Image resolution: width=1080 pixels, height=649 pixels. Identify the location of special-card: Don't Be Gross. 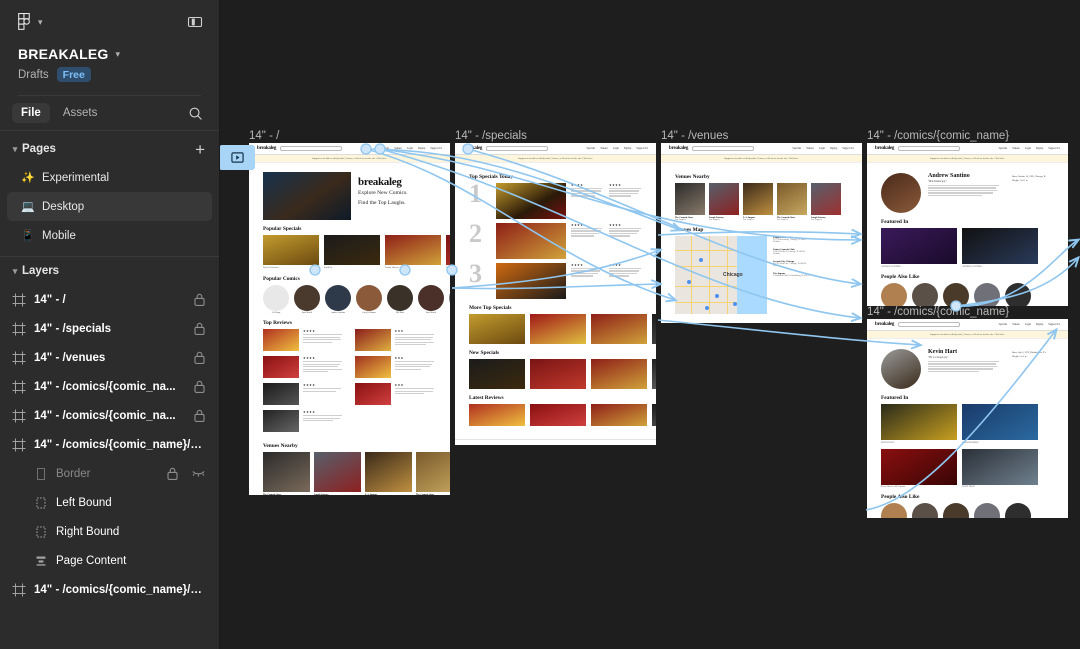
(448, 252).